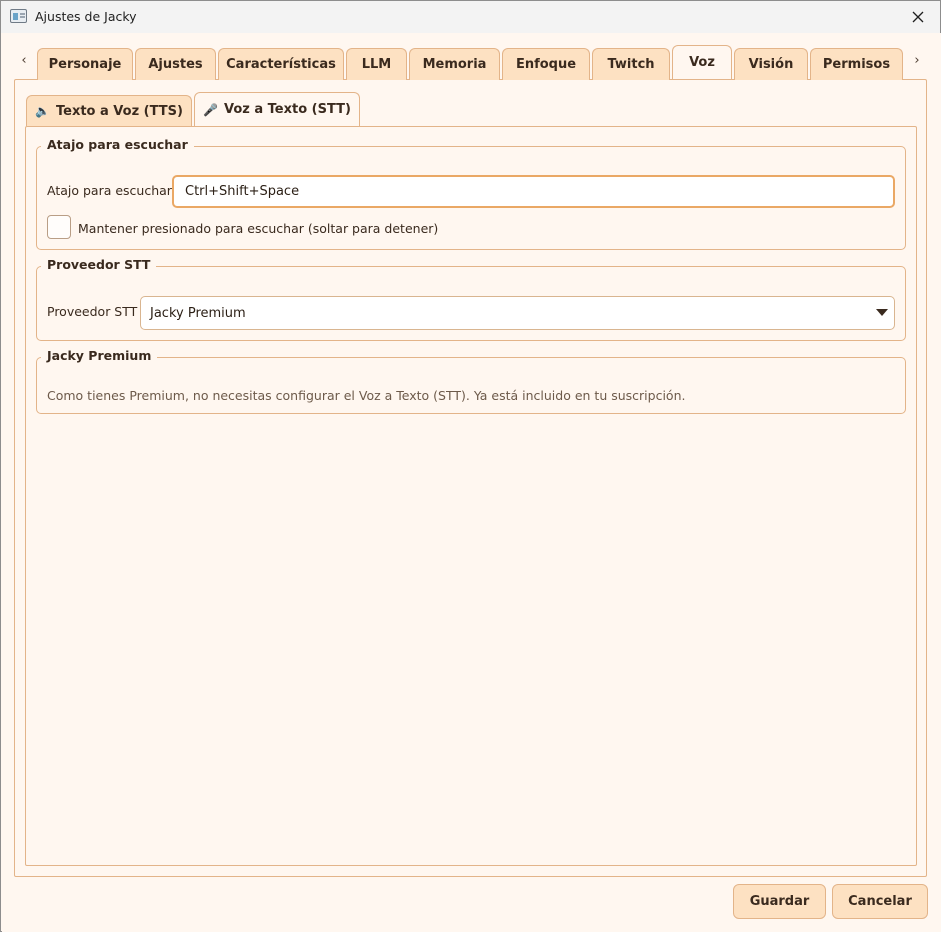 This screenshot has height=932, width=941. Describe the element at coordinates (86, 16) in the screenshot. I see `window-title: Ajustes de Jacky` at that location.